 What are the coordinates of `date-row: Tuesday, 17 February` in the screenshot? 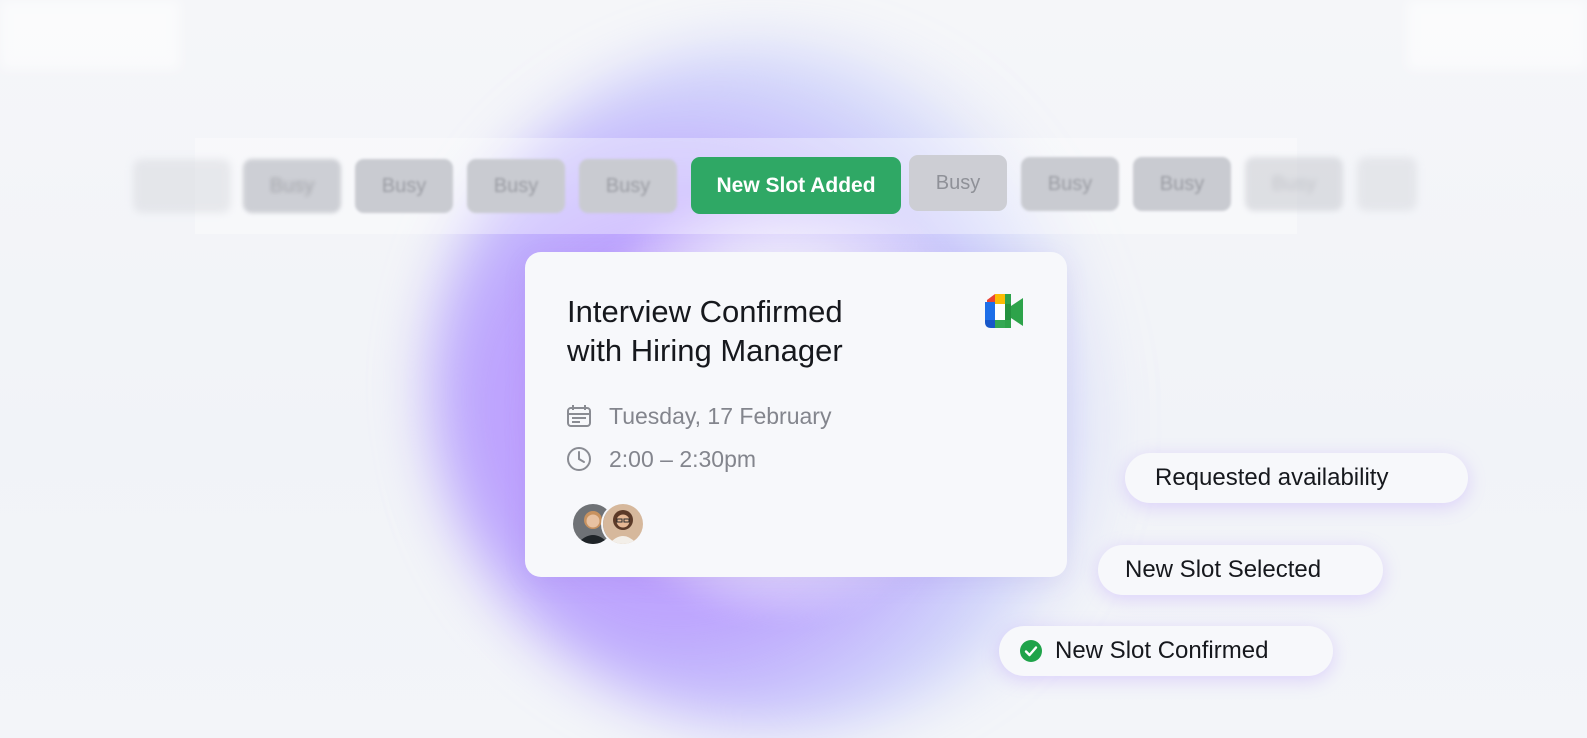 It's located at (698, 416).